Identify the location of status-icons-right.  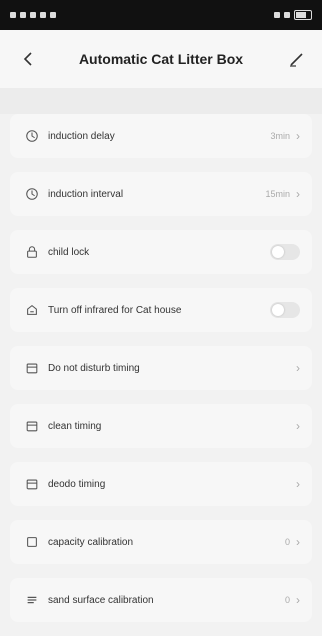
(293, 15).